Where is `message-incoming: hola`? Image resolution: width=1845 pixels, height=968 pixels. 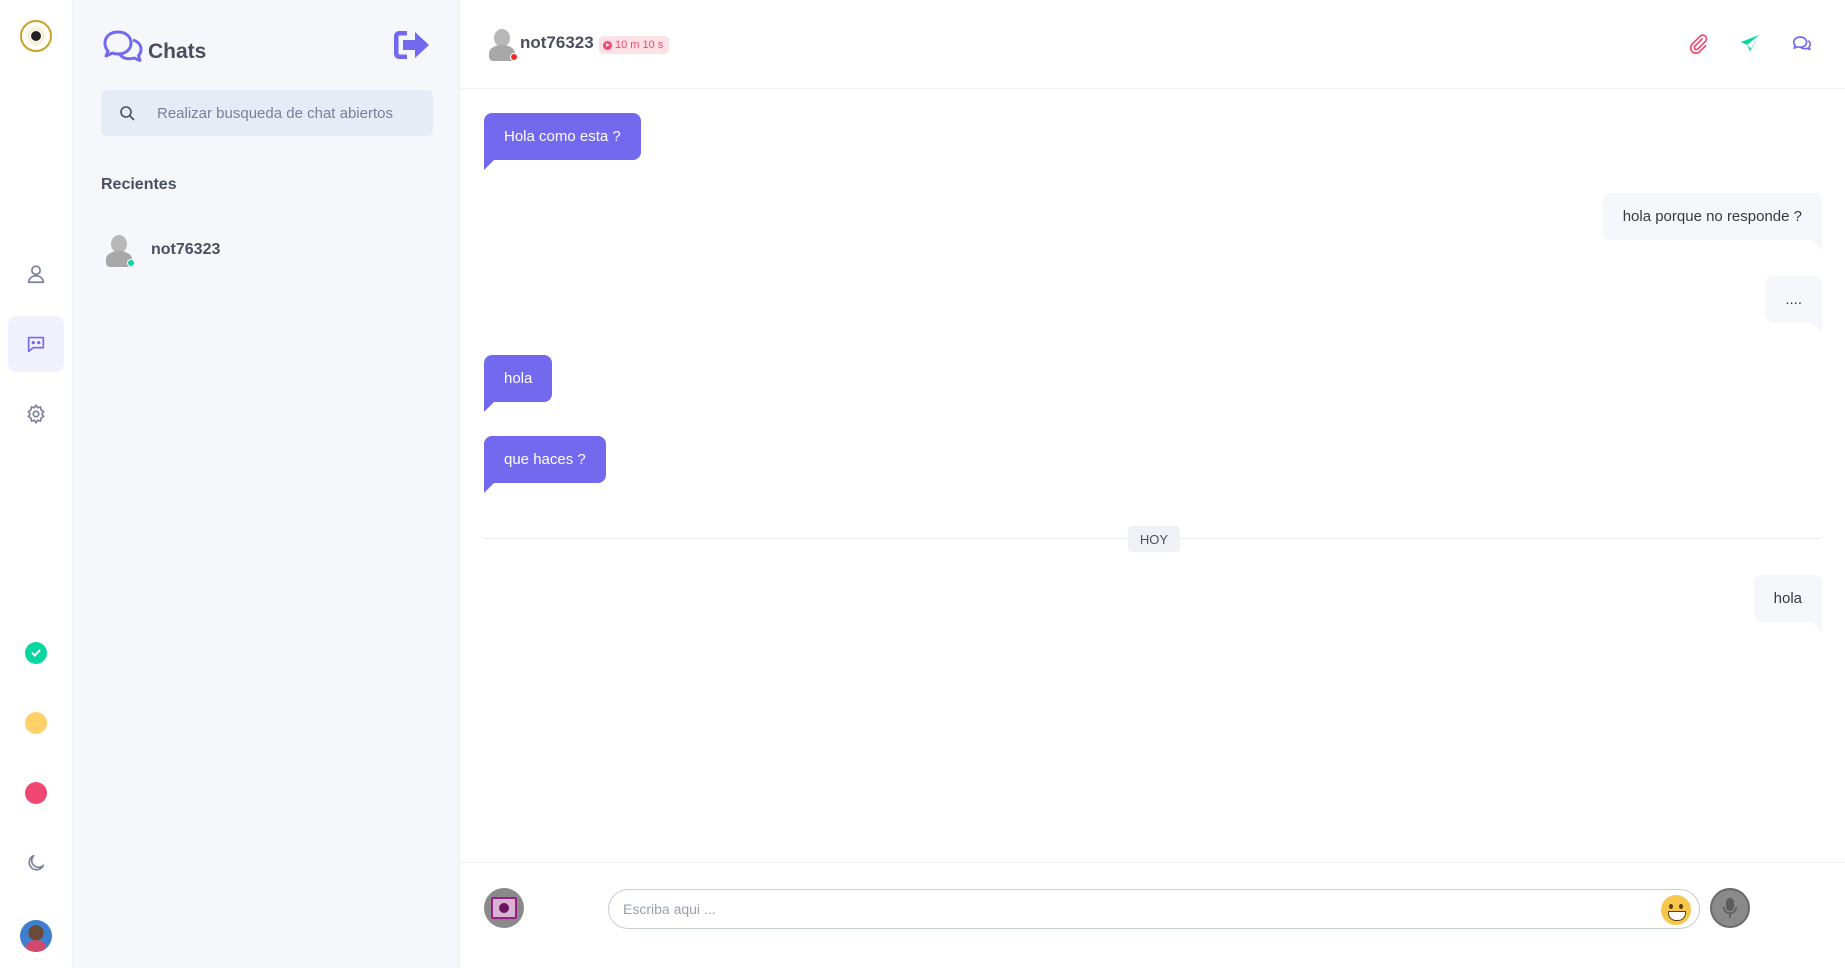 message-incoming: hola is located at coordinates (518, 383).